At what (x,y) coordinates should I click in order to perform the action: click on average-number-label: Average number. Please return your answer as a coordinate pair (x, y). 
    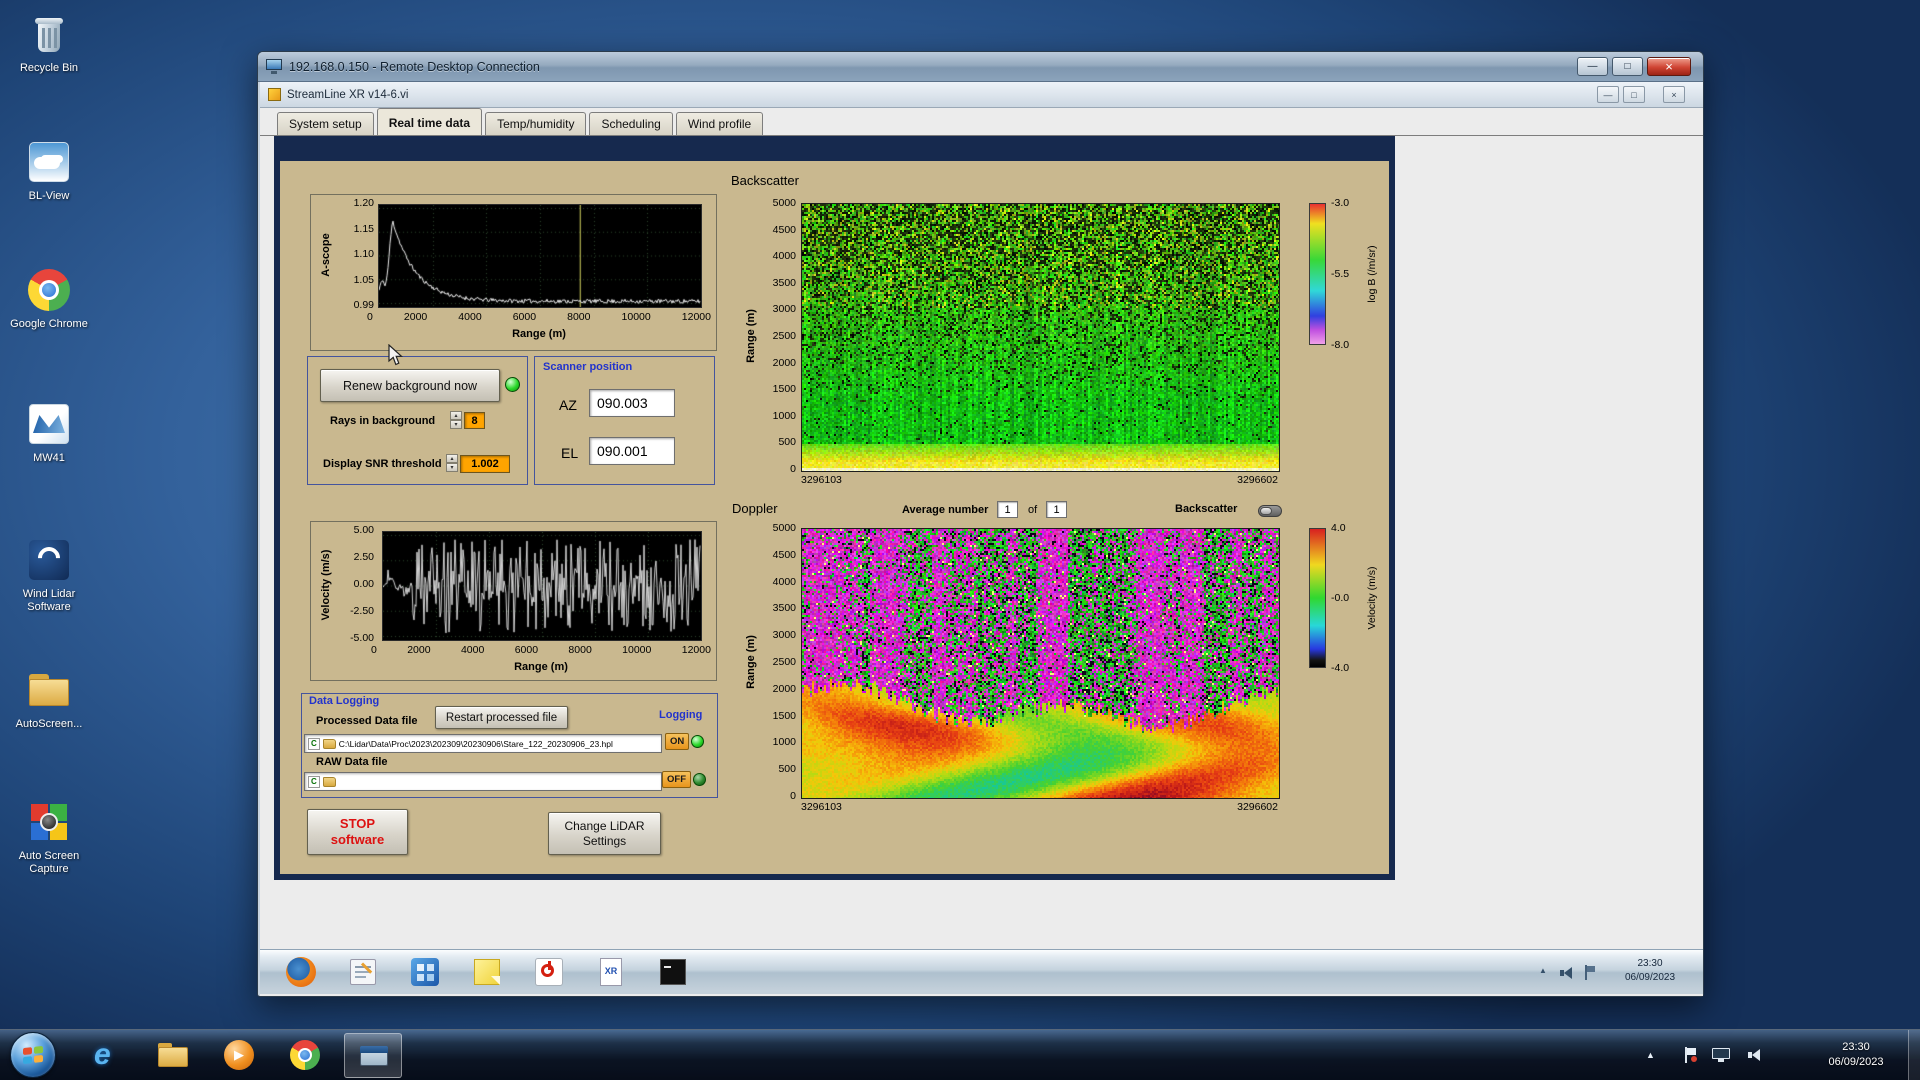
    Looking at the image, I should click on (945, 510).